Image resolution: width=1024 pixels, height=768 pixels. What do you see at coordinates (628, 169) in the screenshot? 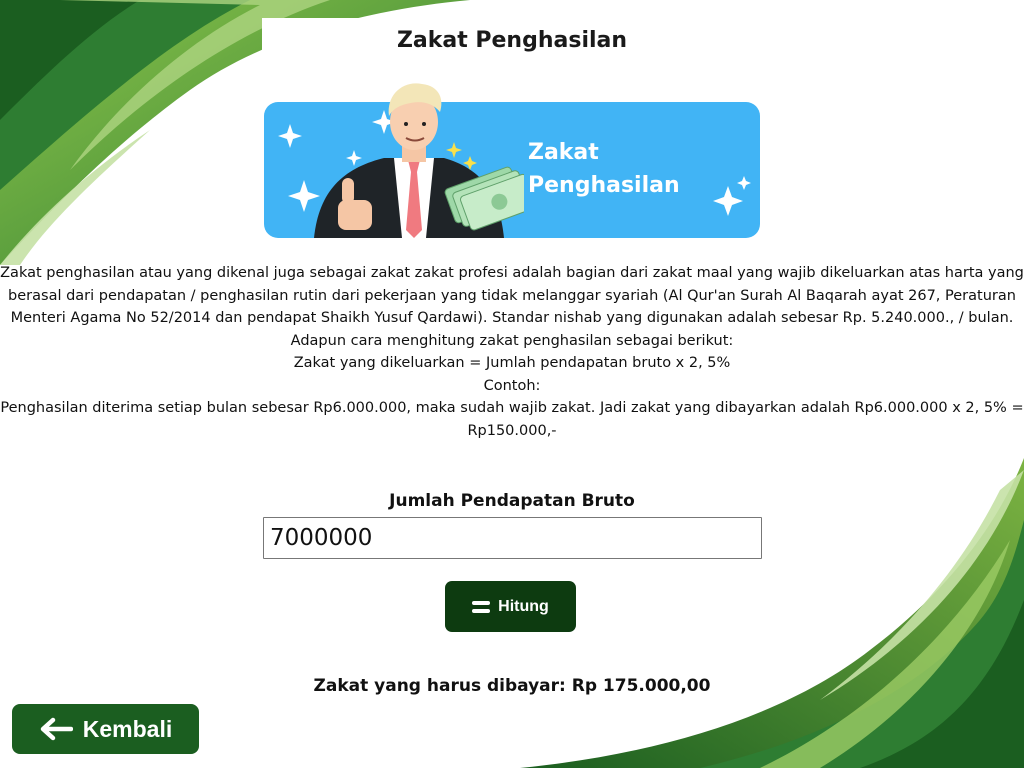
I see `banner-heading: Zakat Penghasilan` at bounding box center [628, 169].